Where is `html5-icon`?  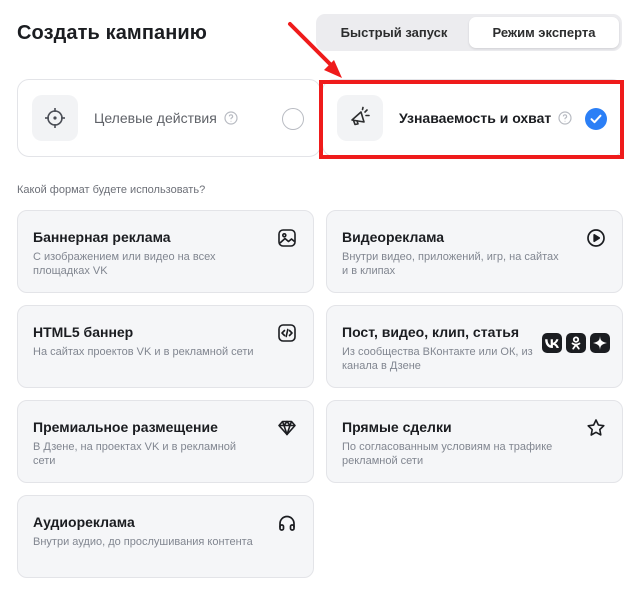 html5-icon is located at coordinates (287, 333).